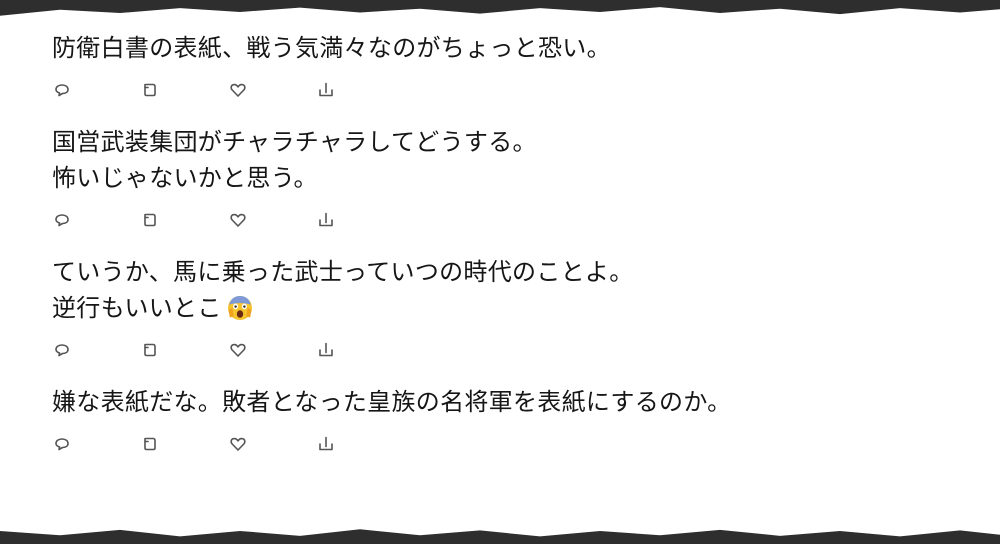 The width and height of the screenshot is (1000, 544). I want to click on tweet-text: 防衛白書の表紙、戦う気満々なのがちょっと恐い。, so click(331, 48).